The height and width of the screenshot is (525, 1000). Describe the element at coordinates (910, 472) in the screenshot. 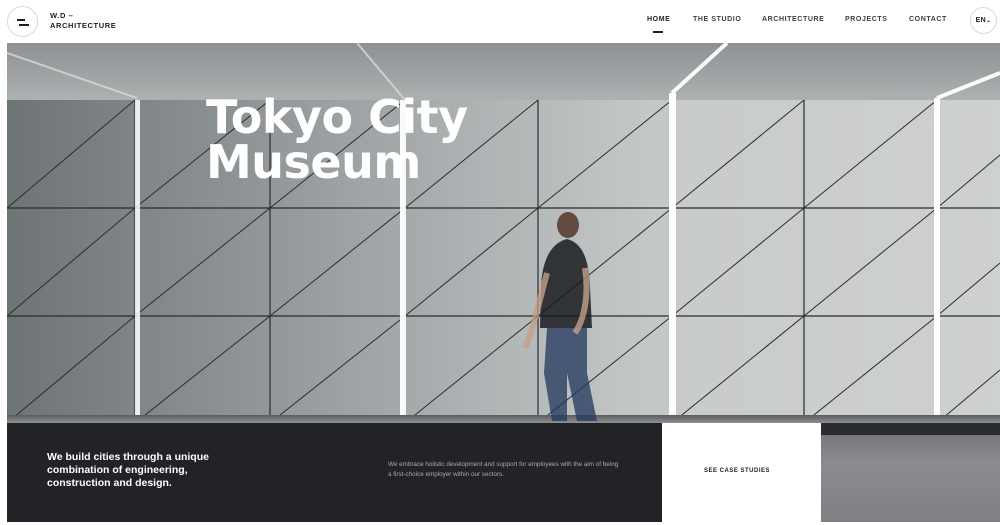

I see `floor-image` at that location.